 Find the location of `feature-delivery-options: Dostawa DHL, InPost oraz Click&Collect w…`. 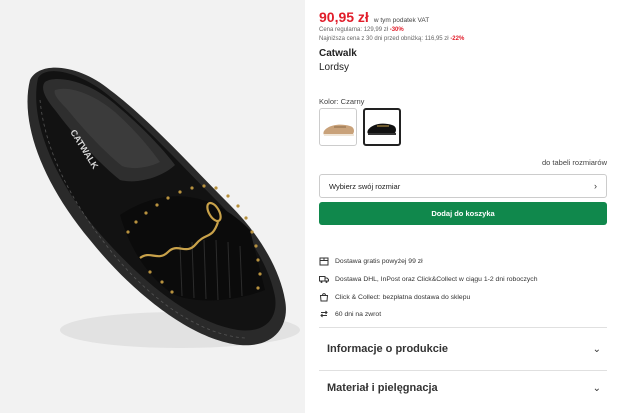

feature-delivery-options: Dostawa DHL, InPost oraz Click&Collect w… is located at coordinates (428, 279).